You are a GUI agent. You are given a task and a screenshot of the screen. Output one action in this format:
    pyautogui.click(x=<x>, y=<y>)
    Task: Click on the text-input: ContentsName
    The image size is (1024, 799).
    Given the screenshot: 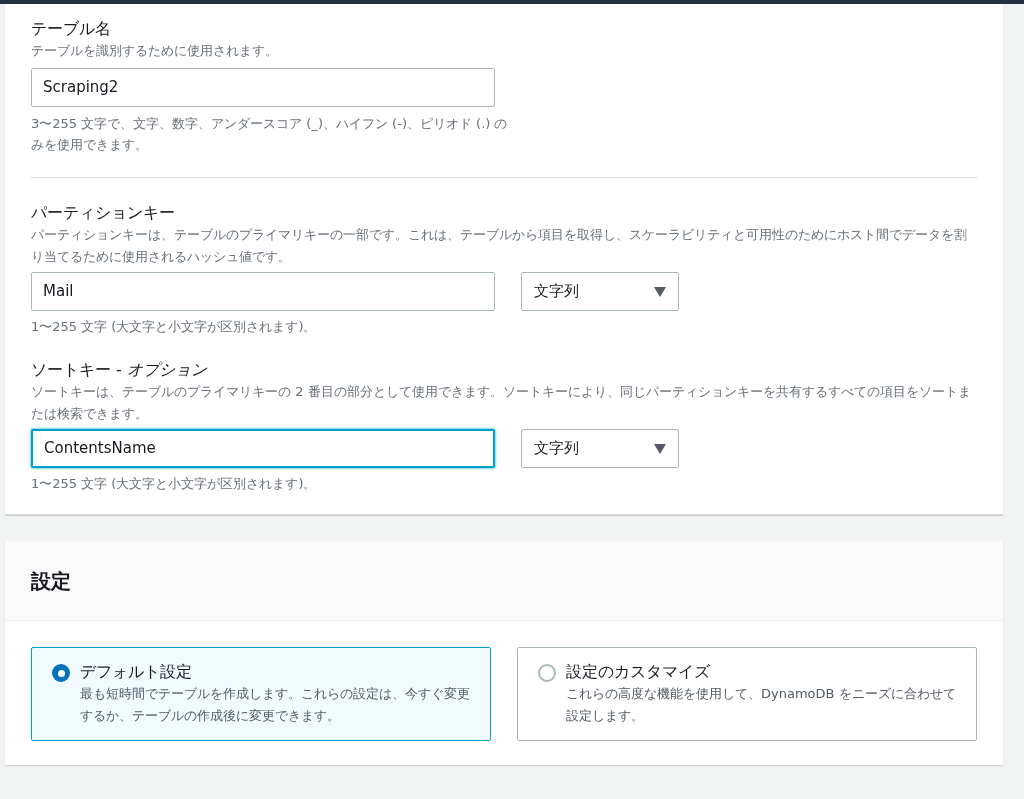 What is the action you would take?
    pyautogui.click(x=263, y=448)
    